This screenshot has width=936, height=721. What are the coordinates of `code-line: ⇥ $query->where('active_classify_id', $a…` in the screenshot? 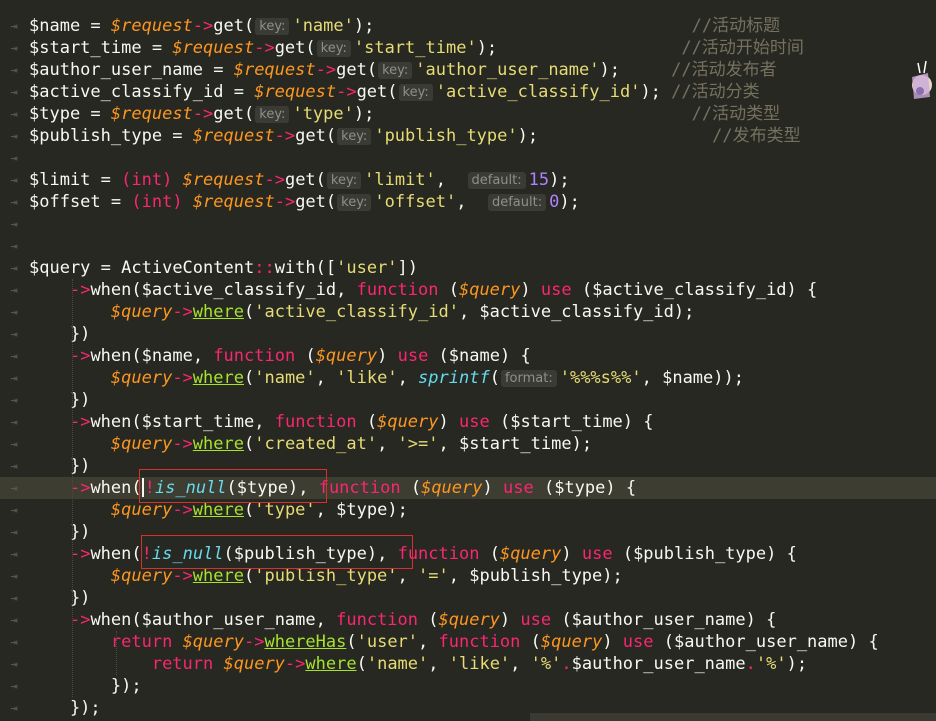 It's located at (468, 312).